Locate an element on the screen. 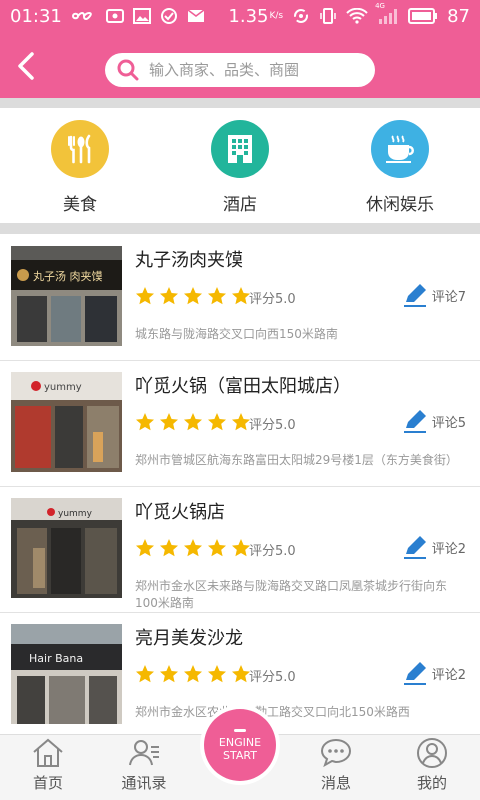 This screenshot has width=480, height=800. chat-bubble-icon is located at coordinates (336, 753).